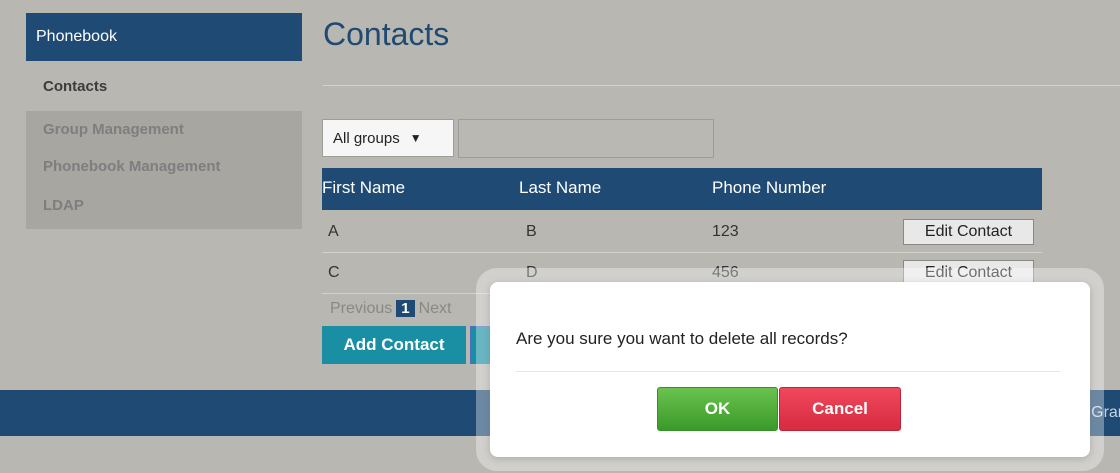 The image size is (1120, 473). Describe the element at coordinates (164, 86) in the screenshot. I see `sidebar-item-contacts: Contacts` at that location.